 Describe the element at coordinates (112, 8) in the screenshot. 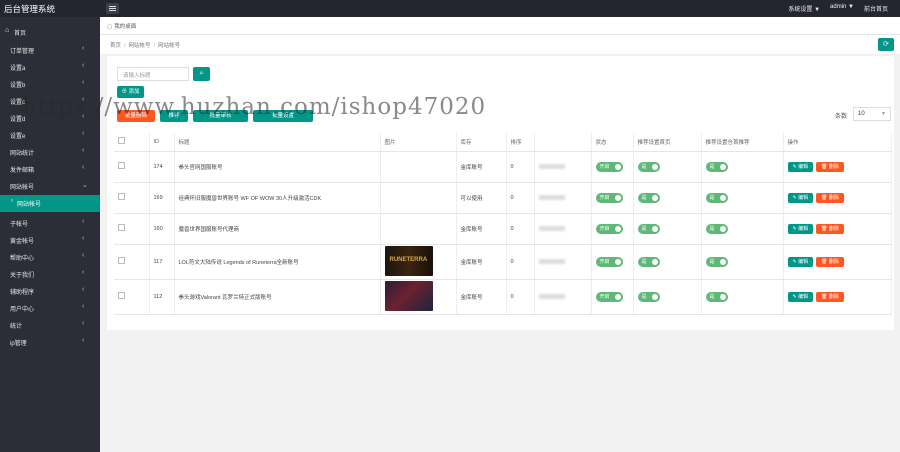

I see `menu-toggle-button` at that location.